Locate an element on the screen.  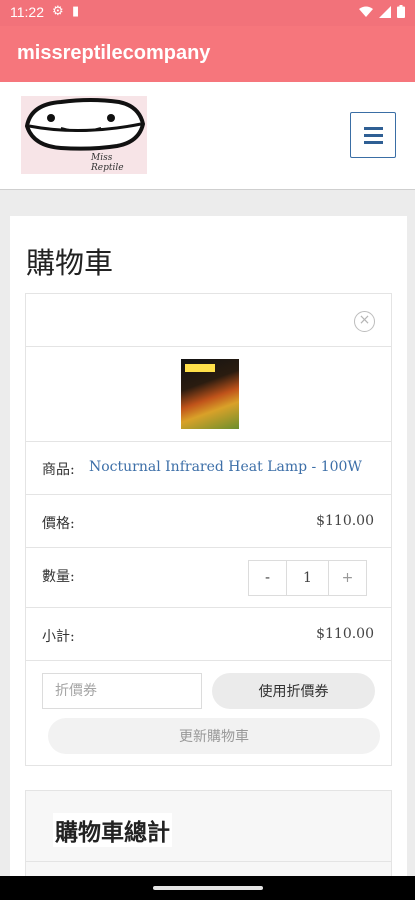
thumbnail-row is located at coordinates (208, 394).